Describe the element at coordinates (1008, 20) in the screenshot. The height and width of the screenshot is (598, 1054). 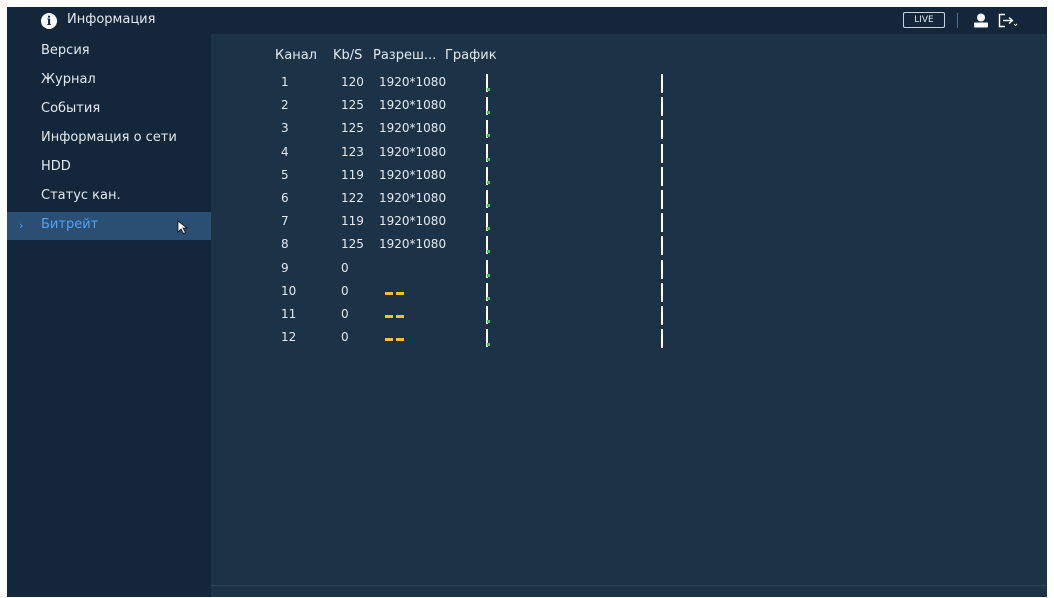
I see `logout-icon` at that location.